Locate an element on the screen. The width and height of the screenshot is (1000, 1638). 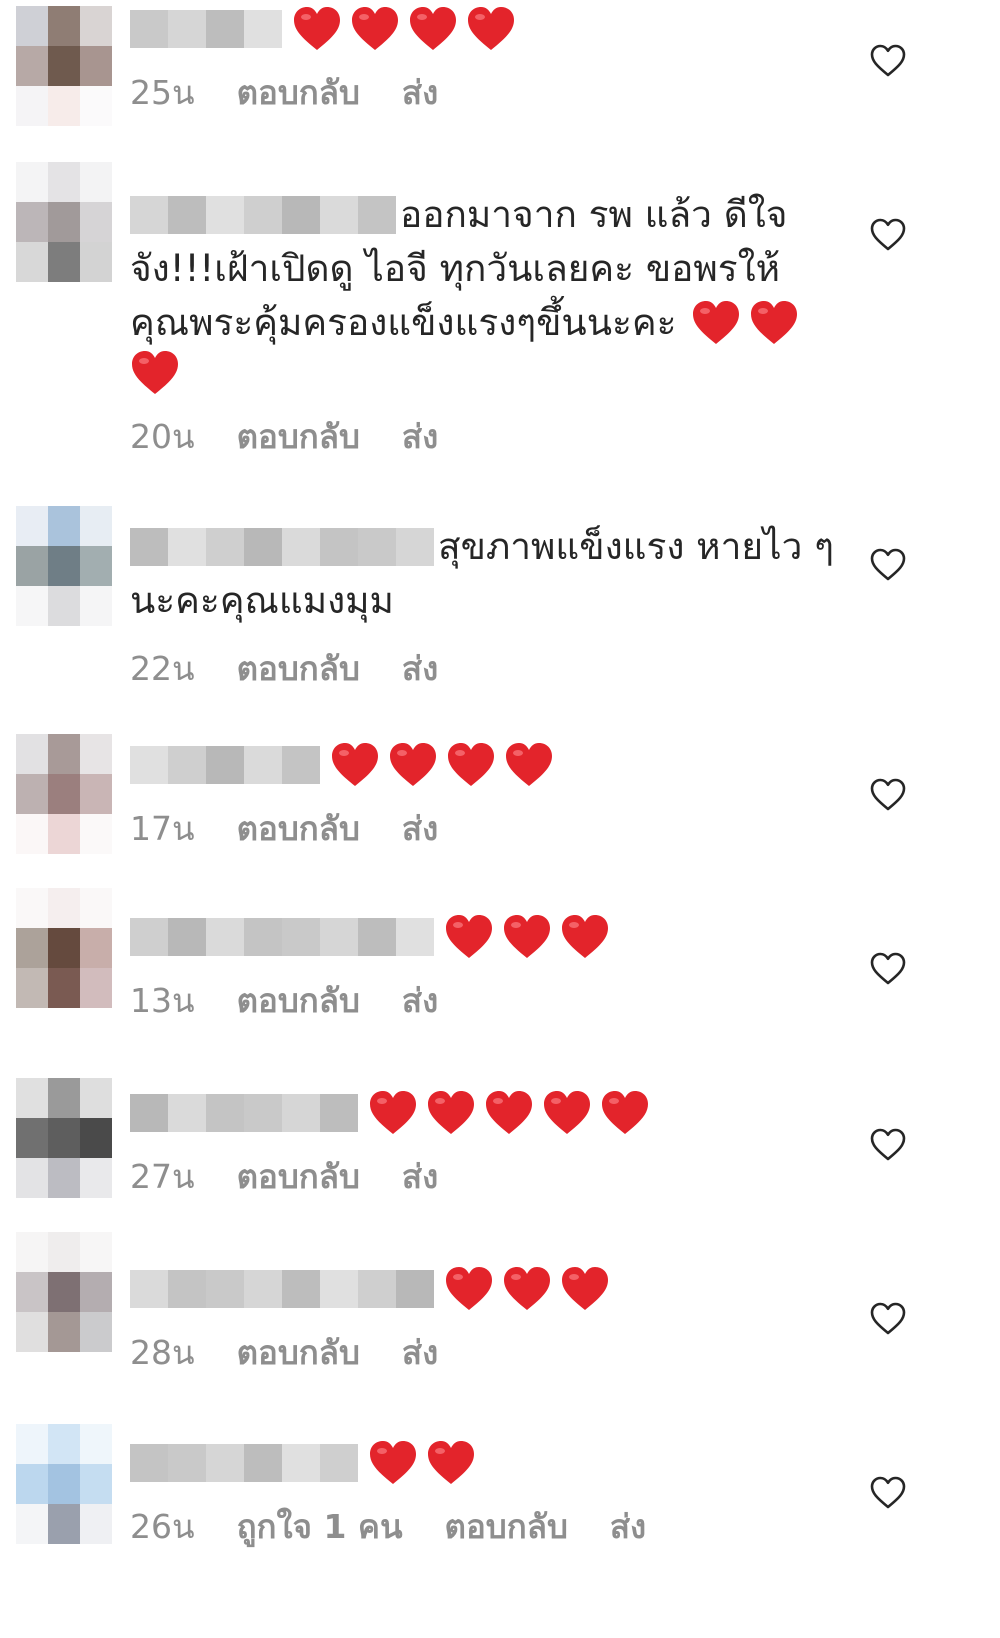
timestamp: 28น is located at coordinates (162, 1352).